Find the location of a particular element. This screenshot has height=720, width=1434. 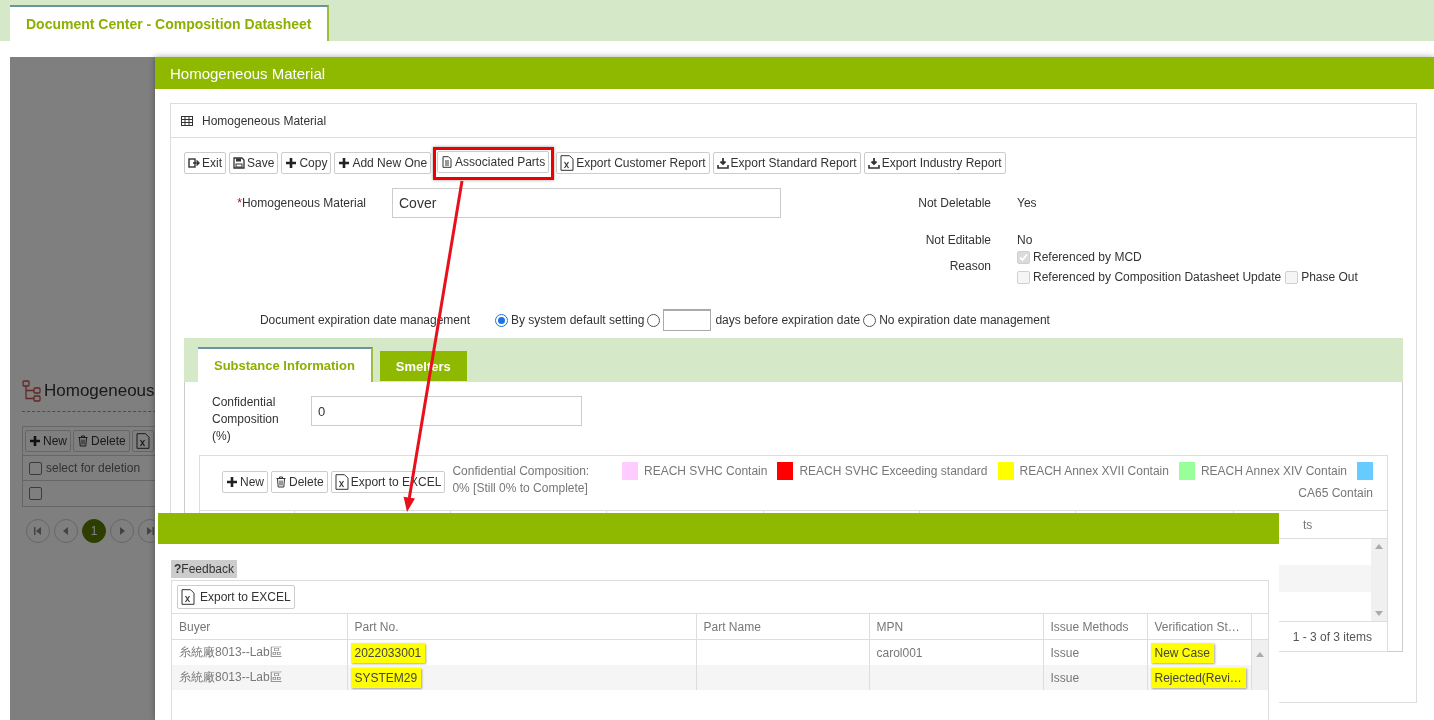

legend-label: REACH Annex XVII Contain is located at coordinates (1094, 471).